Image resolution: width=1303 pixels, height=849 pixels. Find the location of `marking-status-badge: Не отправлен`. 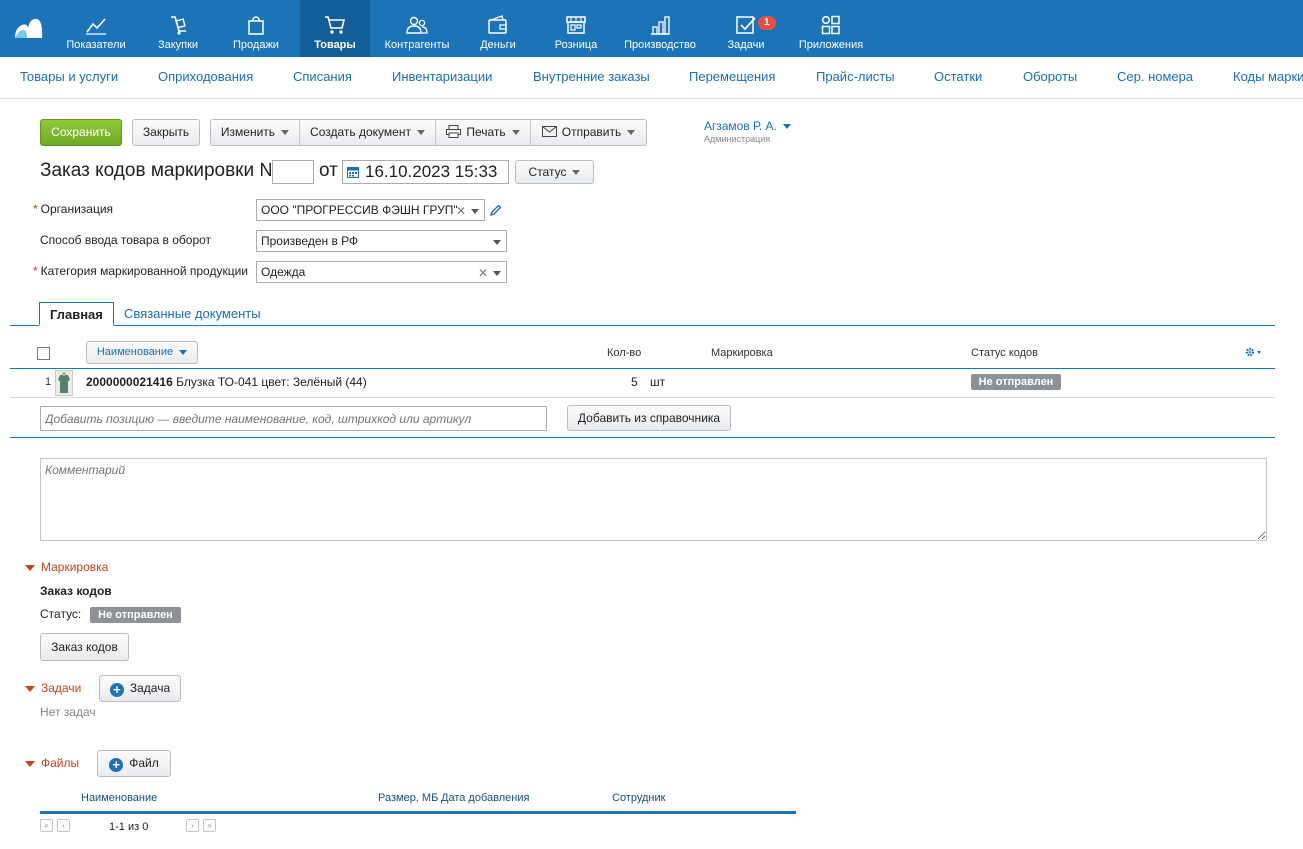

marking-status-badge: Не отправлен is located at coordinates (135, 615).